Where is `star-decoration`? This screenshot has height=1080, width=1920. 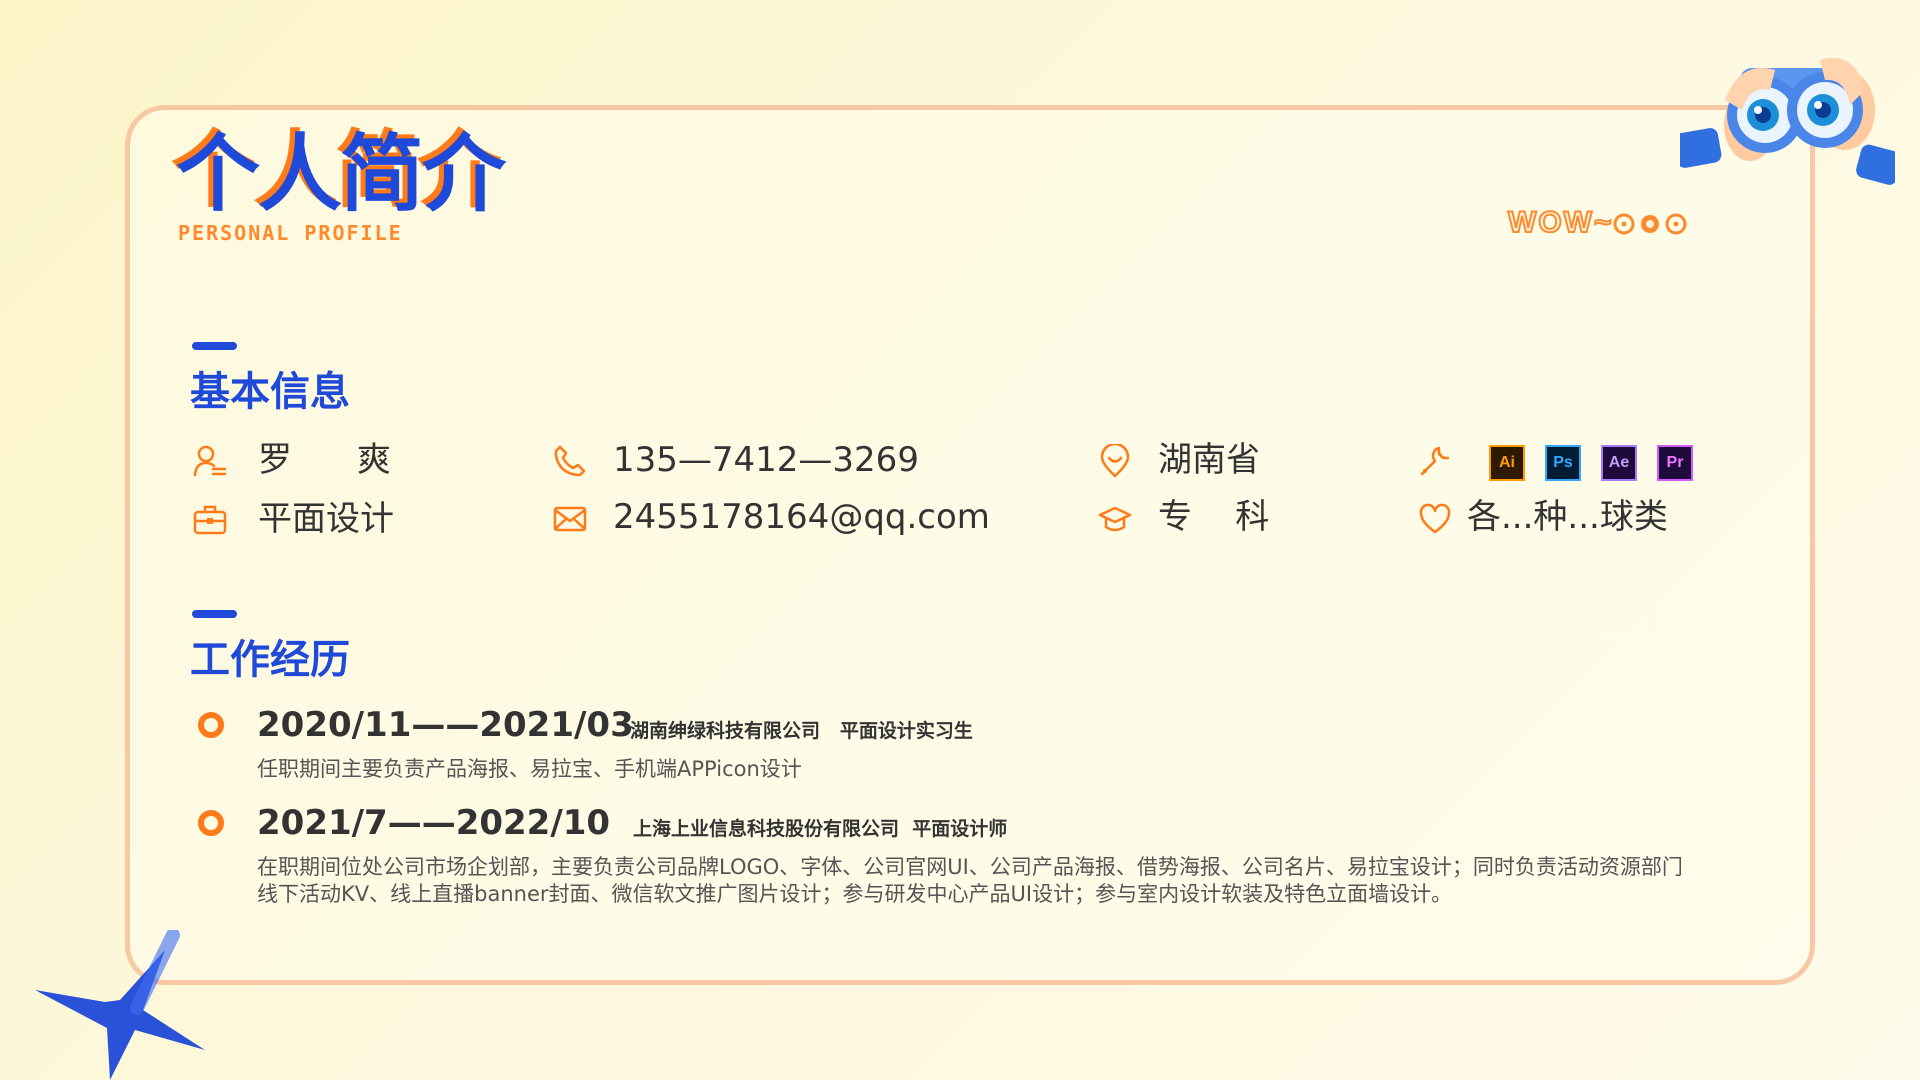
star-decoration is located at coordinates (120, 1005).